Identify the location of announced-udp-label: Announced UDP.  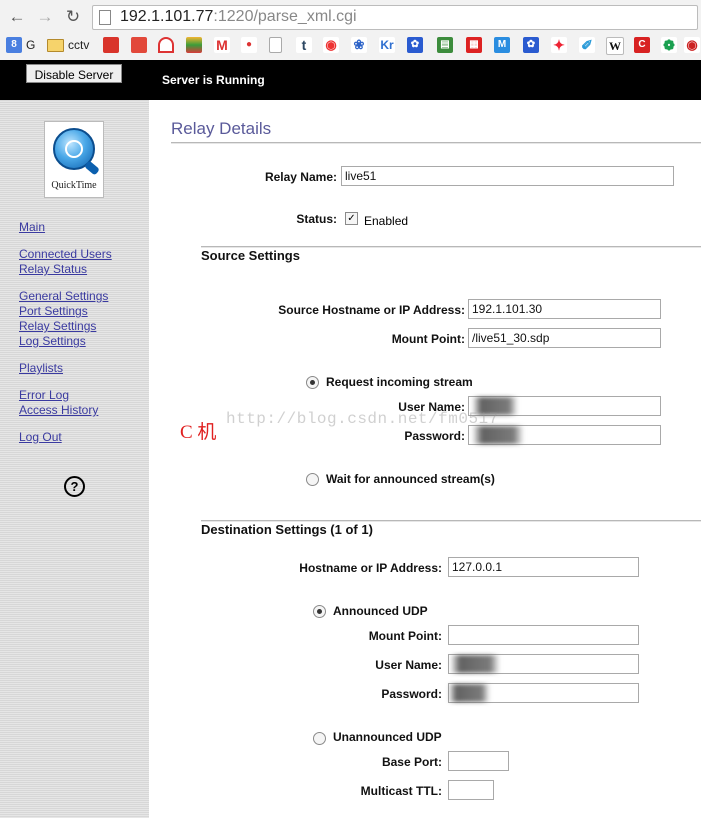
(380, 611).